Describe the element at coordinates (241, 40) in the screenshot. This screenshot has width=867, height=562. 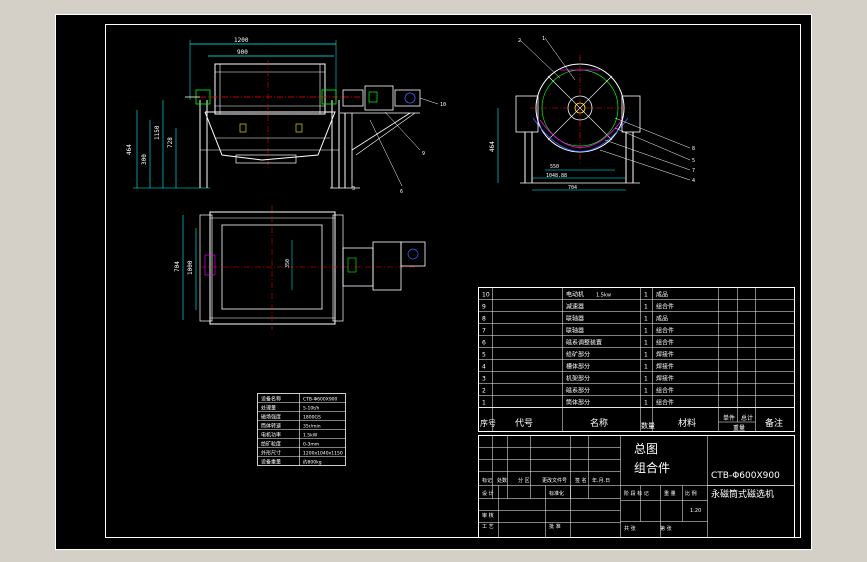
I see `dim-width-total: 1200` at that location.